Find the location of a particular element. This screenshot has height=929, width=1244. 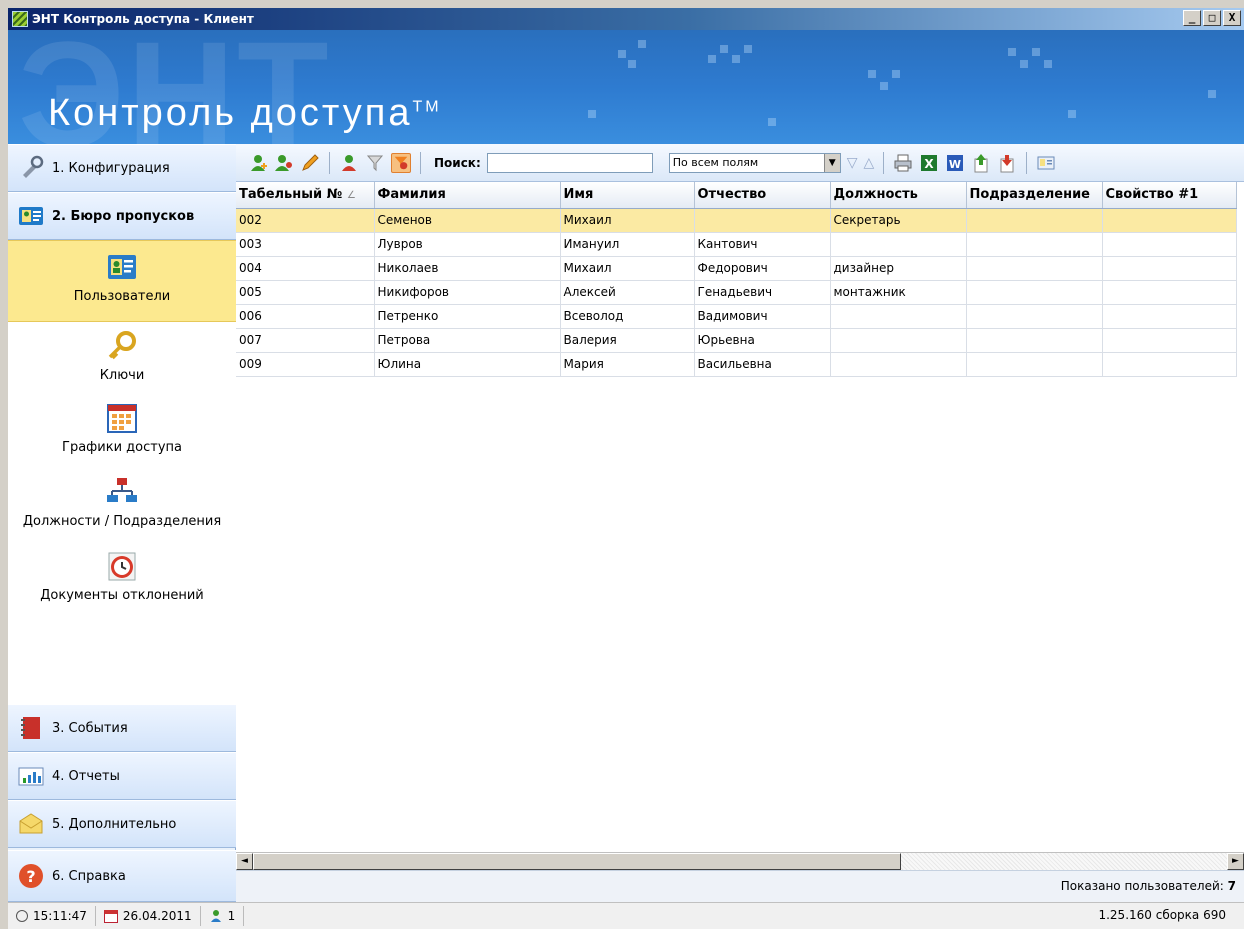

table-row: 007 Петрова Валерия Юрьевна is located at coordinates (736, 340).